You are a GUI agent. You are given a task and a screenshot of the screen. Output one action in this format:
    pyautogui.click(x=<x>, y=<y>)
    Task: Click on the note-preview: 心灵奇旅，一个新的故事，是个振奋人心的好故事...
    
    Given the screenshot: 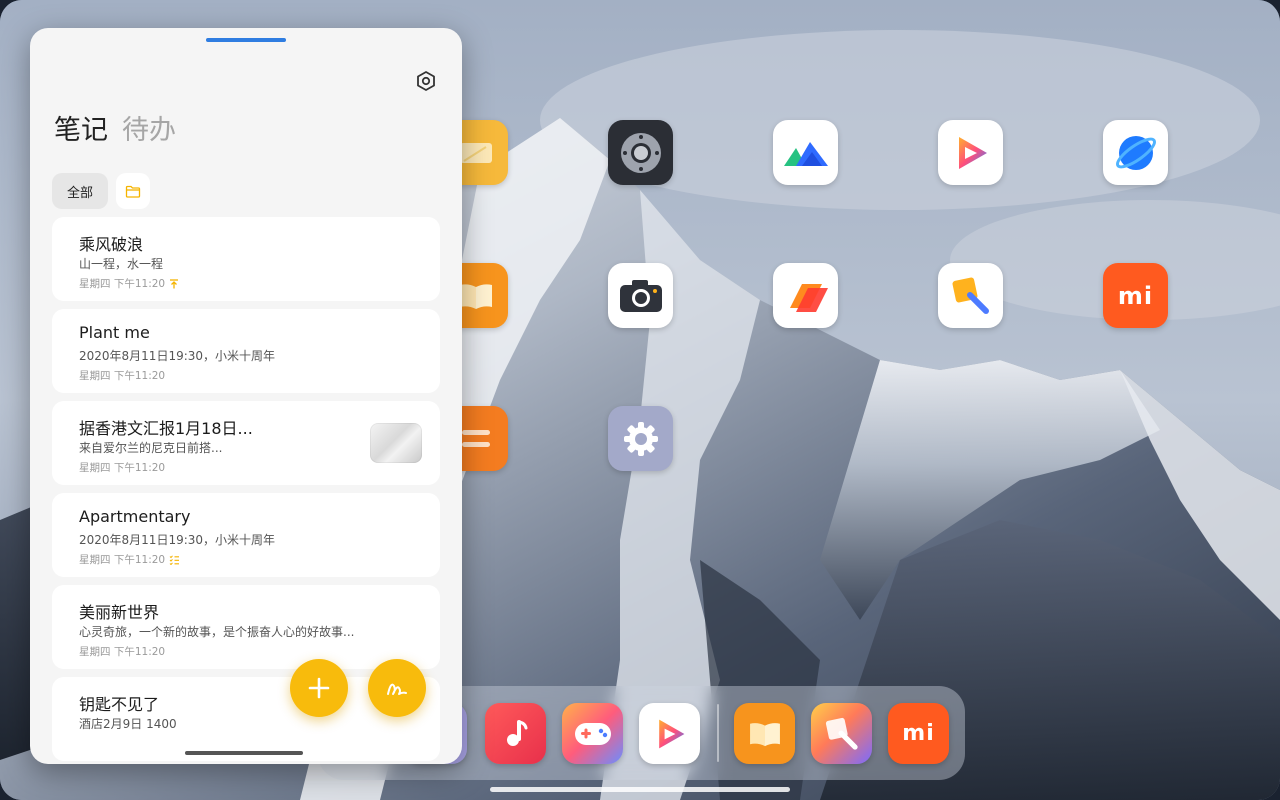 What is the action you would take?
    pyautogui.click(x=217, y=632)
    